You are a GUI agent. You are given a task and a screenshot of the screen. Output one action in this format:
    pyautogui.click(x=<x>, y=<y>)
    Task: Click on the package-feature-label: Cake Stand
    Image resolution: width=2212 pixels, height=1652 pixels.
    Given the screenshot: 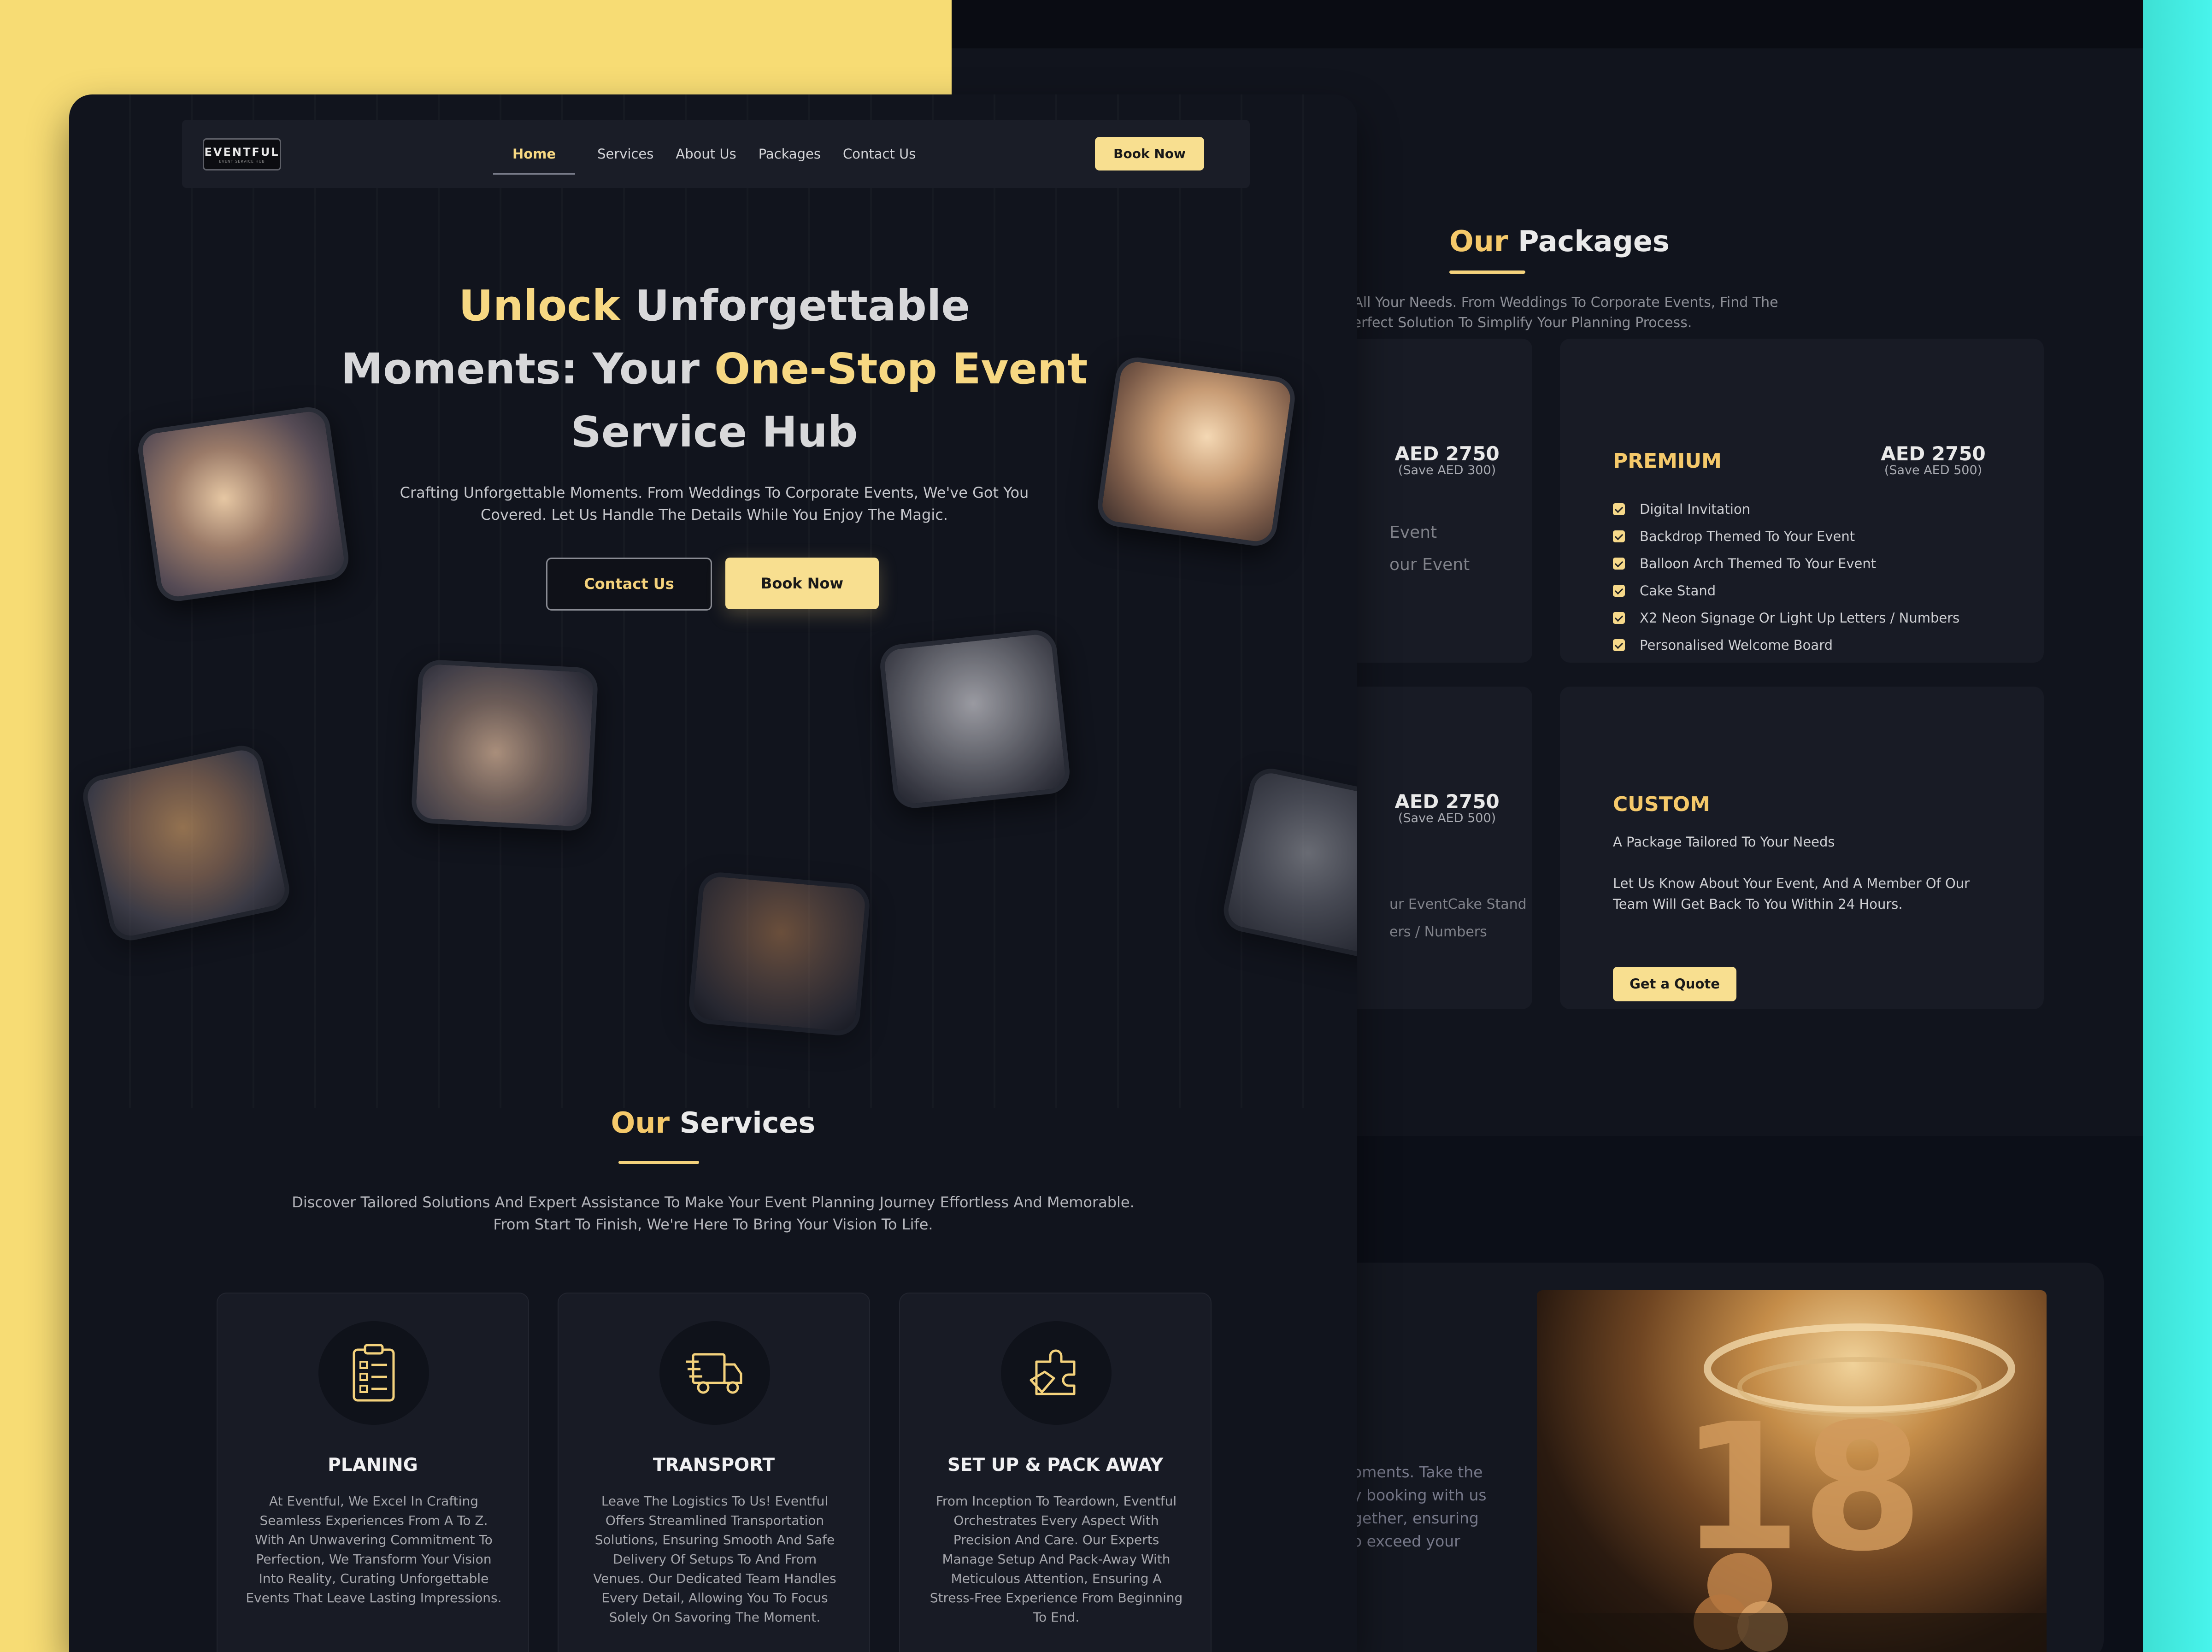 What is the action you would take?
    pyautogui.click(x=1678, y=590)
    